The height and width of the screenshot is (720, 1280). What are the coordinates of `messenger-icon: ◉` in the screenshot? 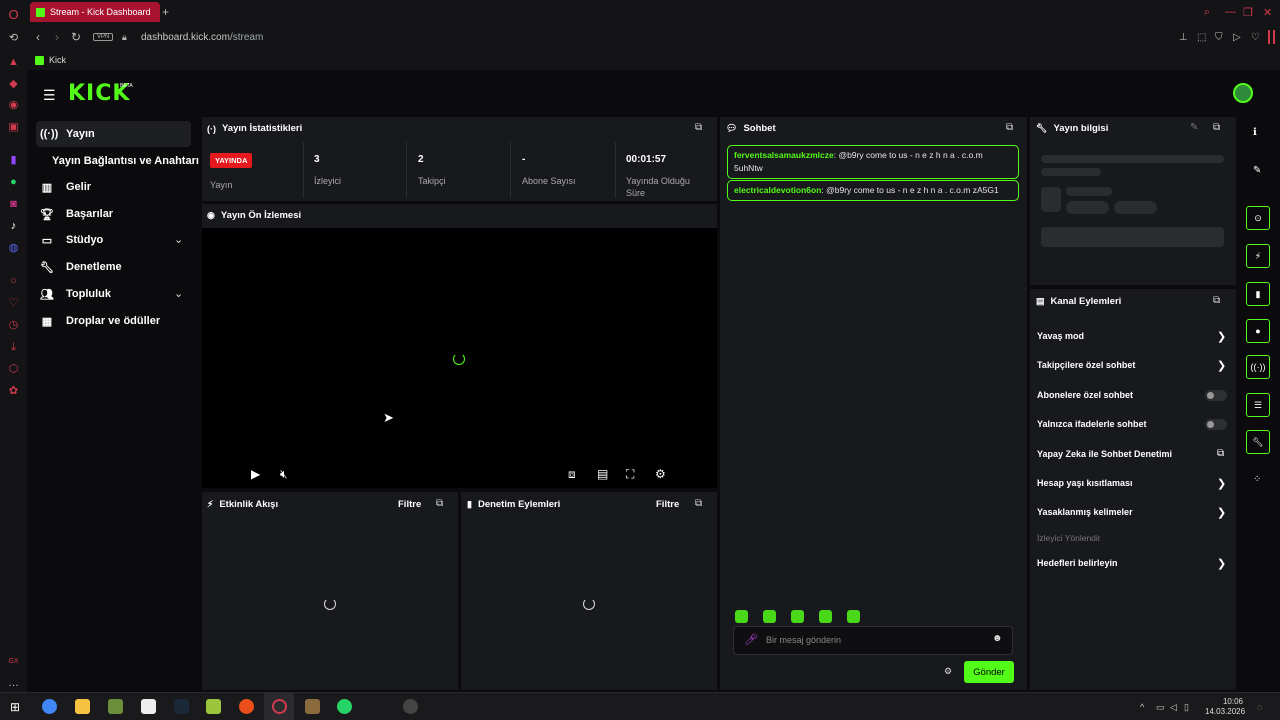 It's located at (13, 105).